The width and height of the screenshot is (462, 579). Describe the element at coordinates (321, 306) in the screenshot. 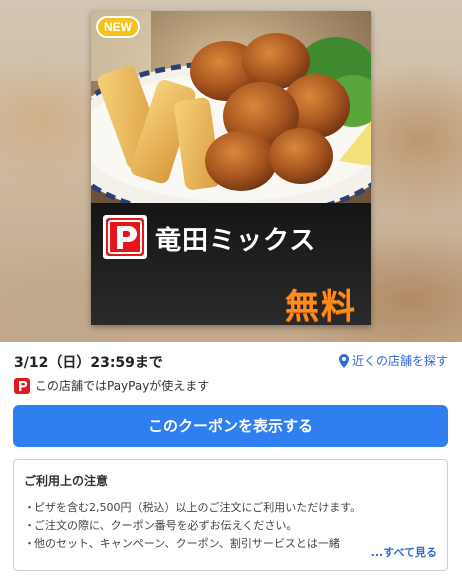

I see `price-label: 無料` at that location.